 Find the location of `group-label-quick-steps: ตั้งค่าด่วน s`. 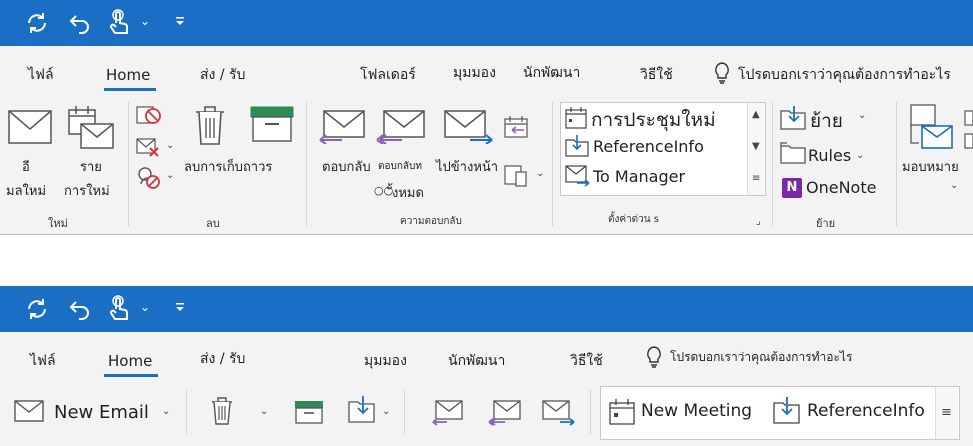

group-label-quick-steps: ตั้งค่าด่วน s is located at coordinates (634, 219).